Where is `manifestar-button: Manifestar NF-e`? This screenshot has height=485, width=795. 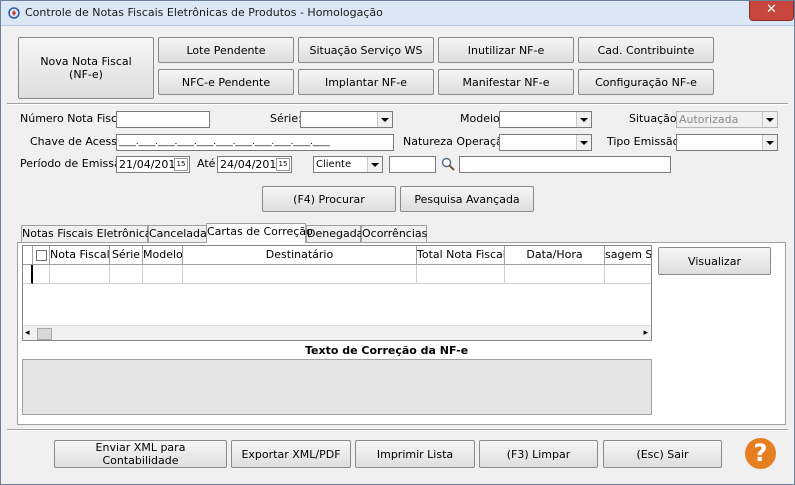 manifestar-button: Manifestar NF-e is located at coordinates (506, 82).